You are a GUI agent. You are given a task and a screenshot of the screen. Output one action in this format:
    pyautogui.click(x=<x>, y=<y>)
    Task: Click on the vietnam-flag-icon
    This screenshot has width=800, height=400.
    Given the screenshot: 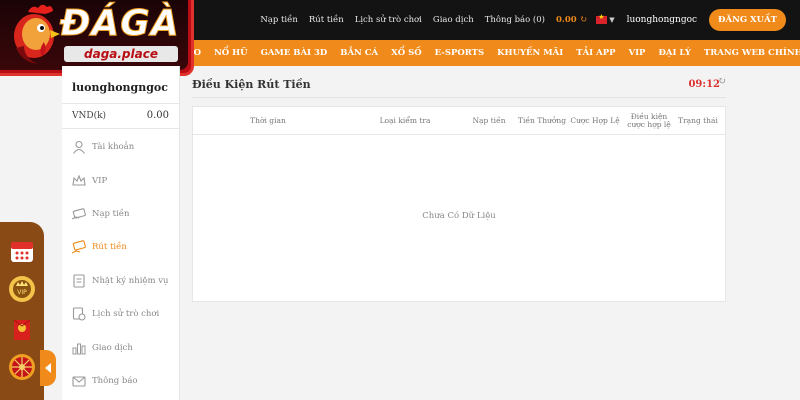 What is the action you would take?
    pyautogui.click(x=602, y=18)
    